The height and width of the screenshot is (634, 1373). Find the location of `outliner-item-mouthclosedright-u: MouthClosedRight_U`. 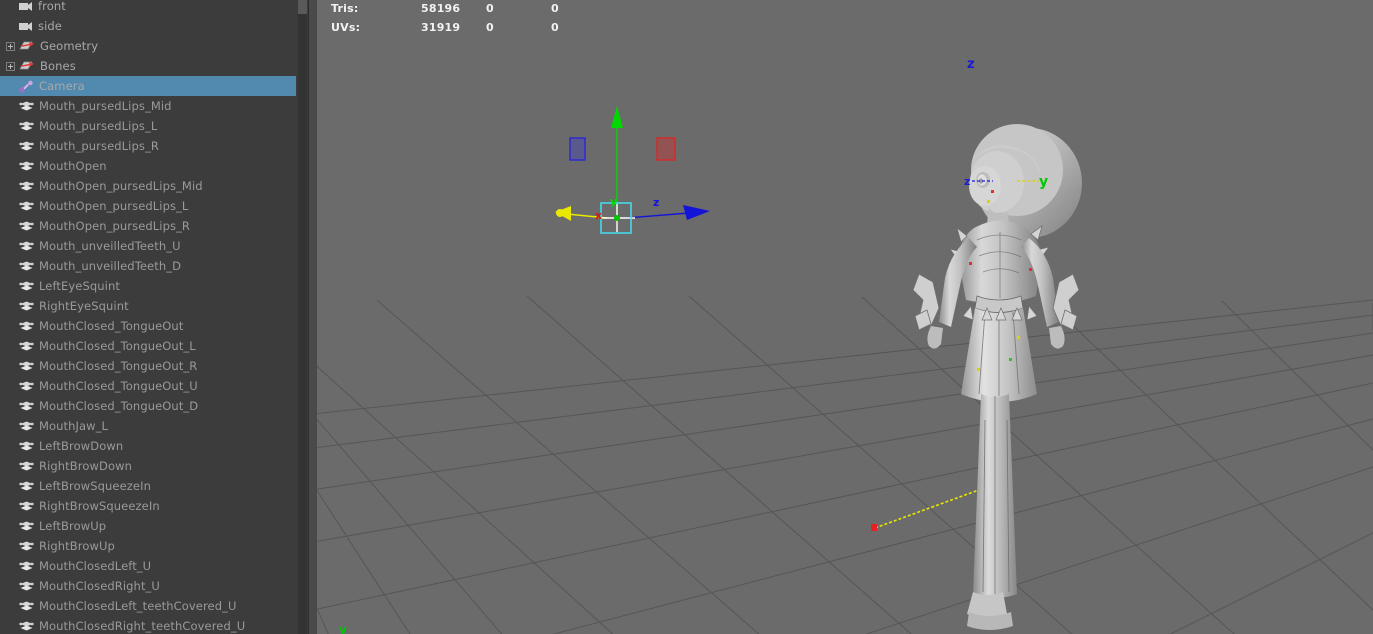

outliner-item-mouthclosedright-u: MouthClosedRight_U is located at coordinates (148, 586).